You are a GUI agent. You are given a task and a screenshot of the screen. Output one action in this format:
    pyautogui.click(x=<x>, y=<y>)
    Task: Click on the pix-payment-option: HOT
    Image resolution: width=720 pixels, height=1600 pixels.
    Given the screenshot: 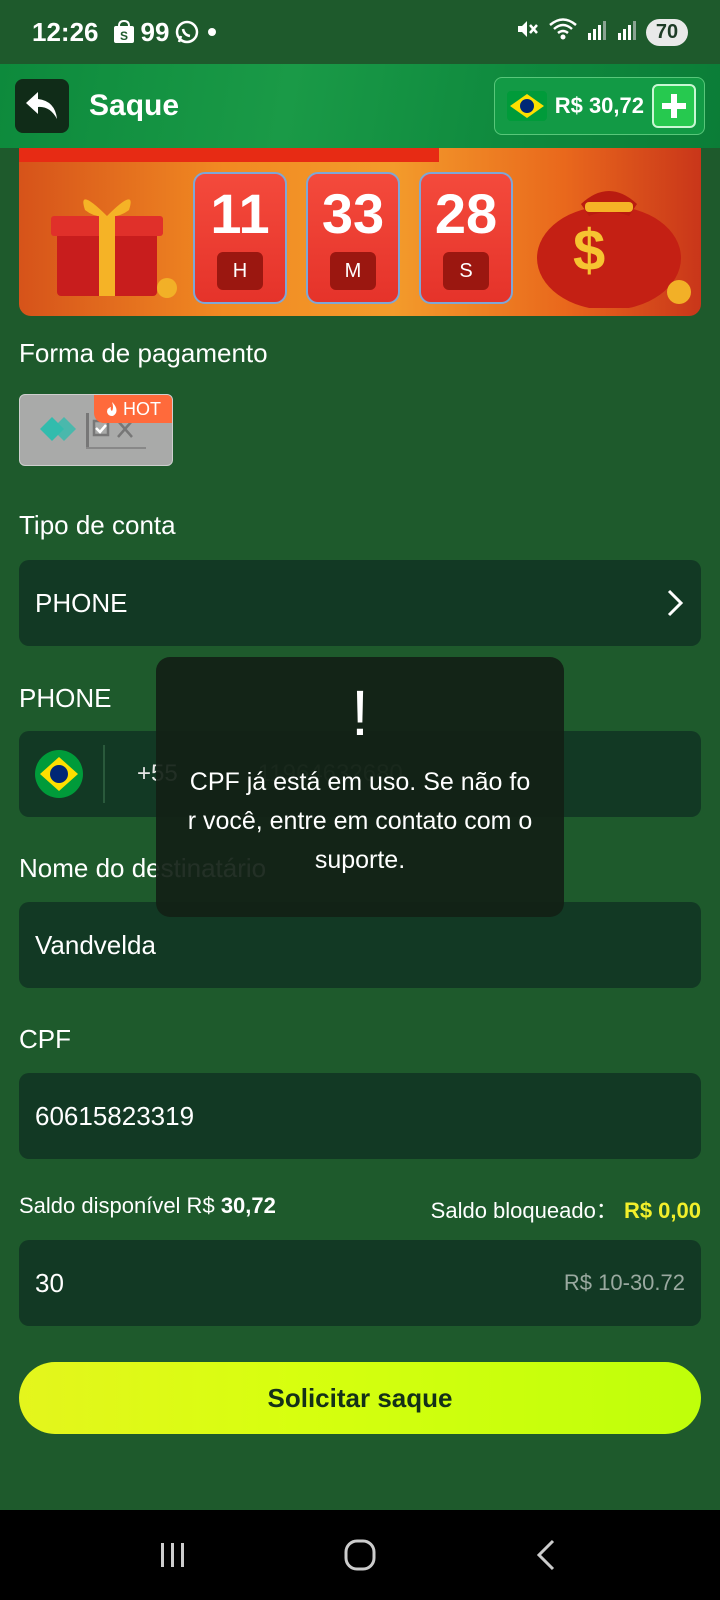 What is the action you would take?
    pyautogui.click(x=96, y=430)
    